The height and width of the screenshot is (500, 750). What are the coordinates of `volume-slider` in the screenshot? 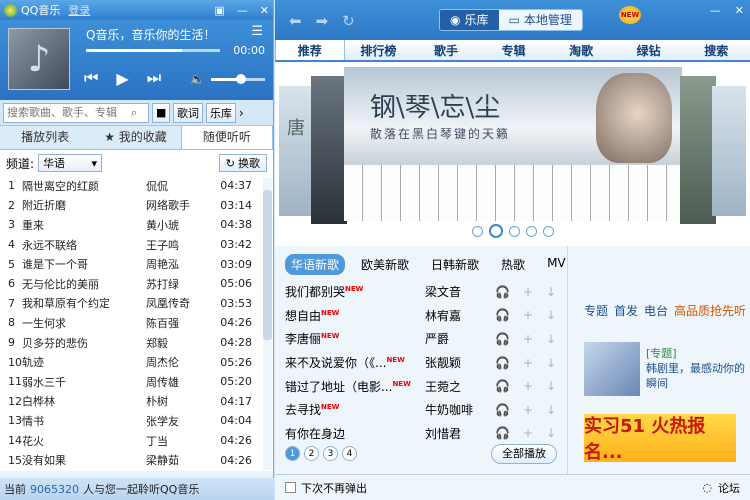 It's located at (237, 78).